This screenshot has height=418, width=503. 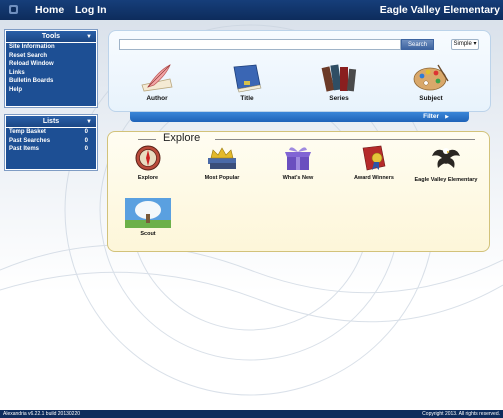 What do you see at coordinates (447, 117) in the screenshot?
I see `arrow-right-icon: ▶` at bounding box center [447, 117].